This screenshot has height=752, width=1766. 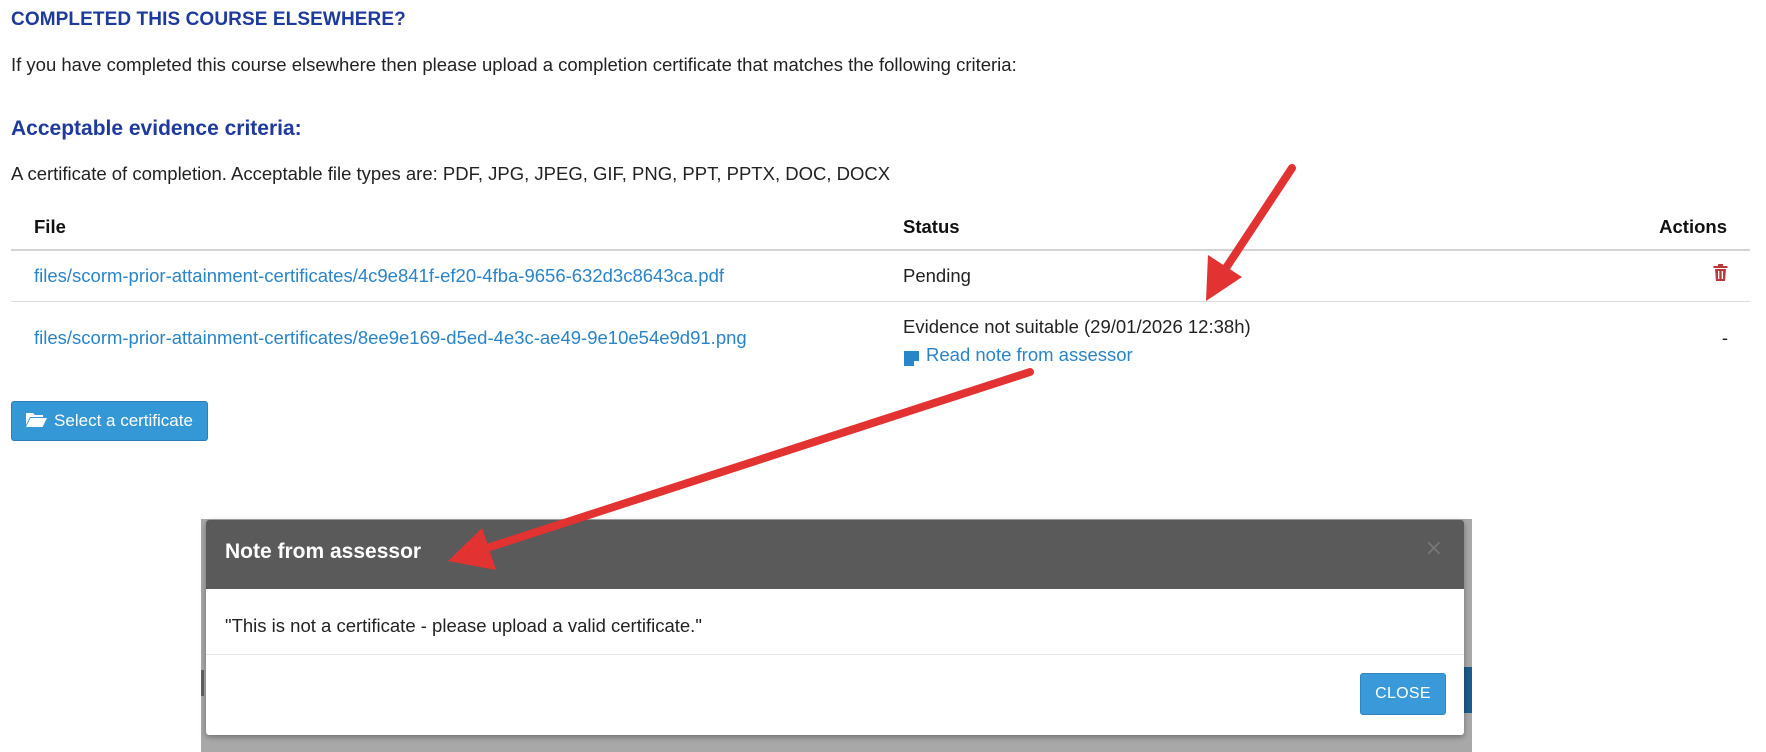 I want to click on select-certificate-button: Select a certificate, so click(x=109, y=421).